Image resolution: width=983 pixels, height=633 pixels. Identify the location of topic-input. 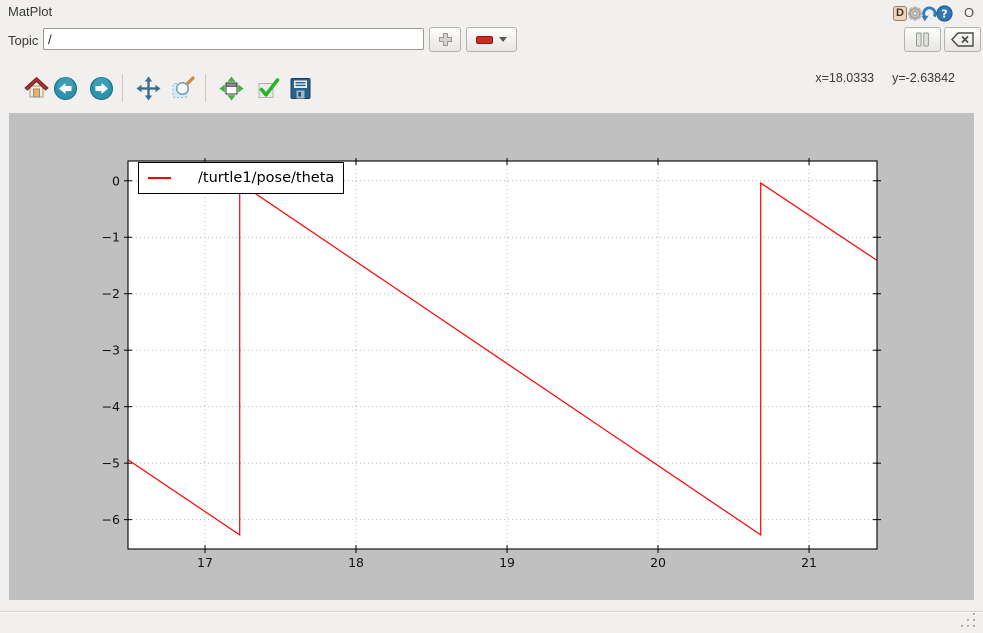
(233, 39).